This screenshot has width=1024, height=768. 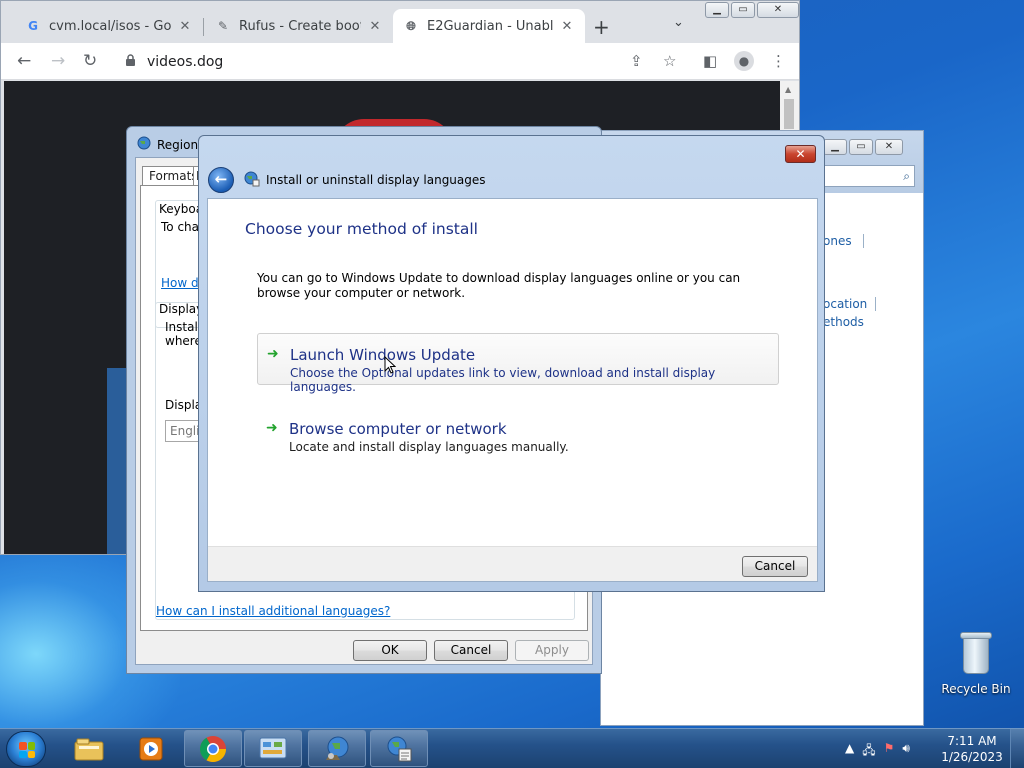 What do you see at coordinates (869, 176) in the screenshot?
I see `search-control-panel-input: ⌕` at bounding box center [869, 176].